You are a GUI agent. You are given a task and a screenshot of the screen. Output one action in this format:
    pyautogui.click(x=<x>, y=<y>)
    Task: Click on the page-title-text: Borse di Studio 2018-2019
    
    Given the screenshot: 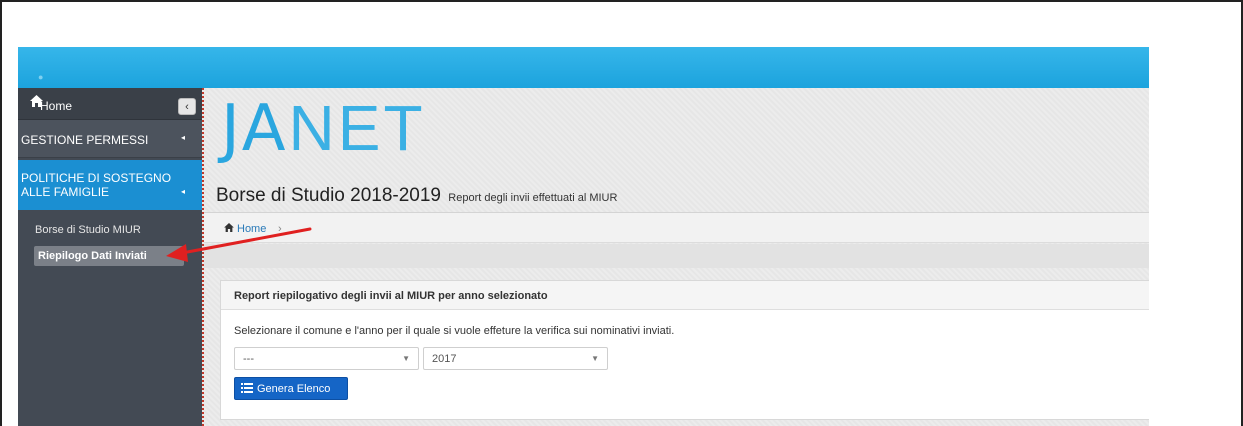 What is the action you would take?
    pyautogui.click(x=328, y=195)
    